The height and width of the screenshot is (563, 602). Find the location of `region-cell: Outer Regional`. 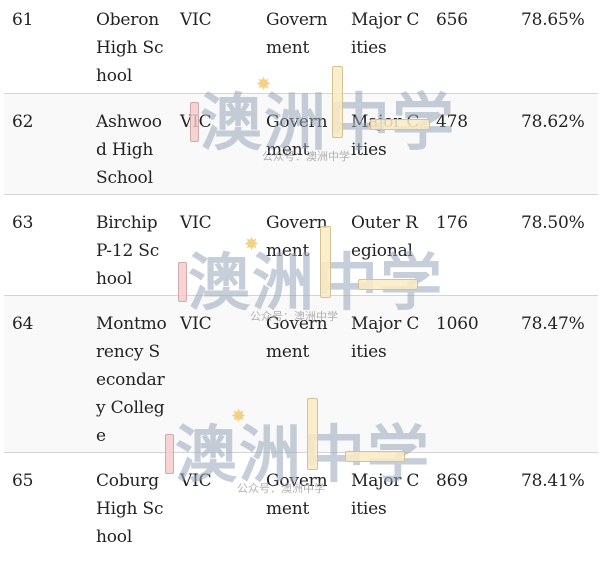

region-cell: Outer Regional is located at coordinates (384, 237).